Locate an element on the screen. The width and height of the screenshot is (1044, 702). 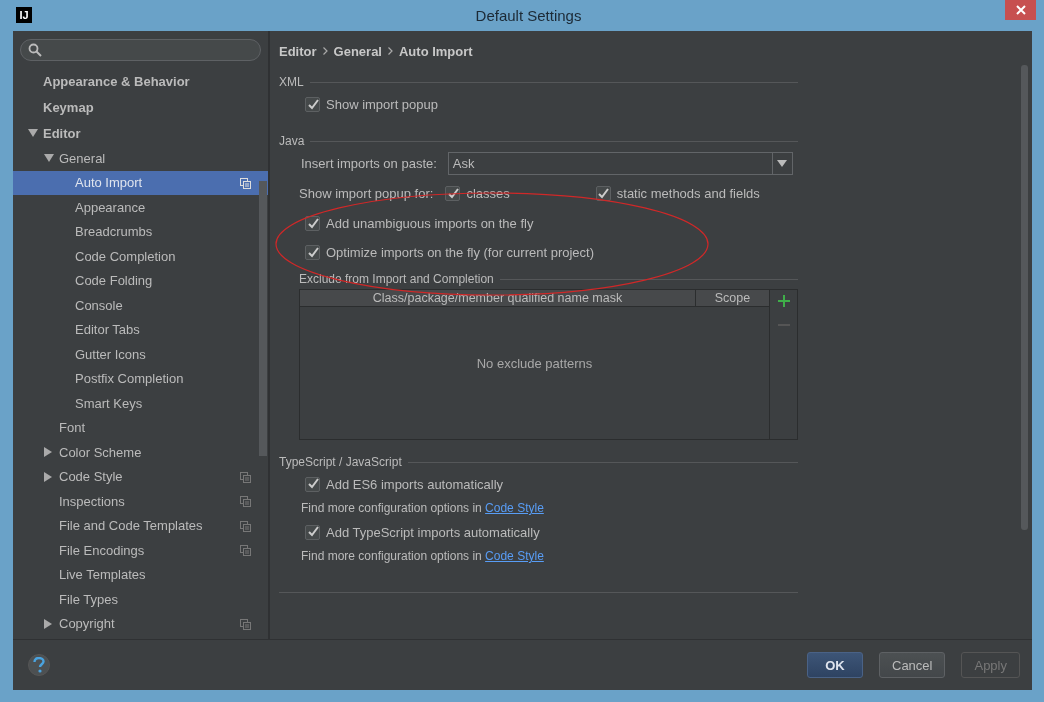
checkbox-label: static methods and fields is located at coordinates (688, 193).